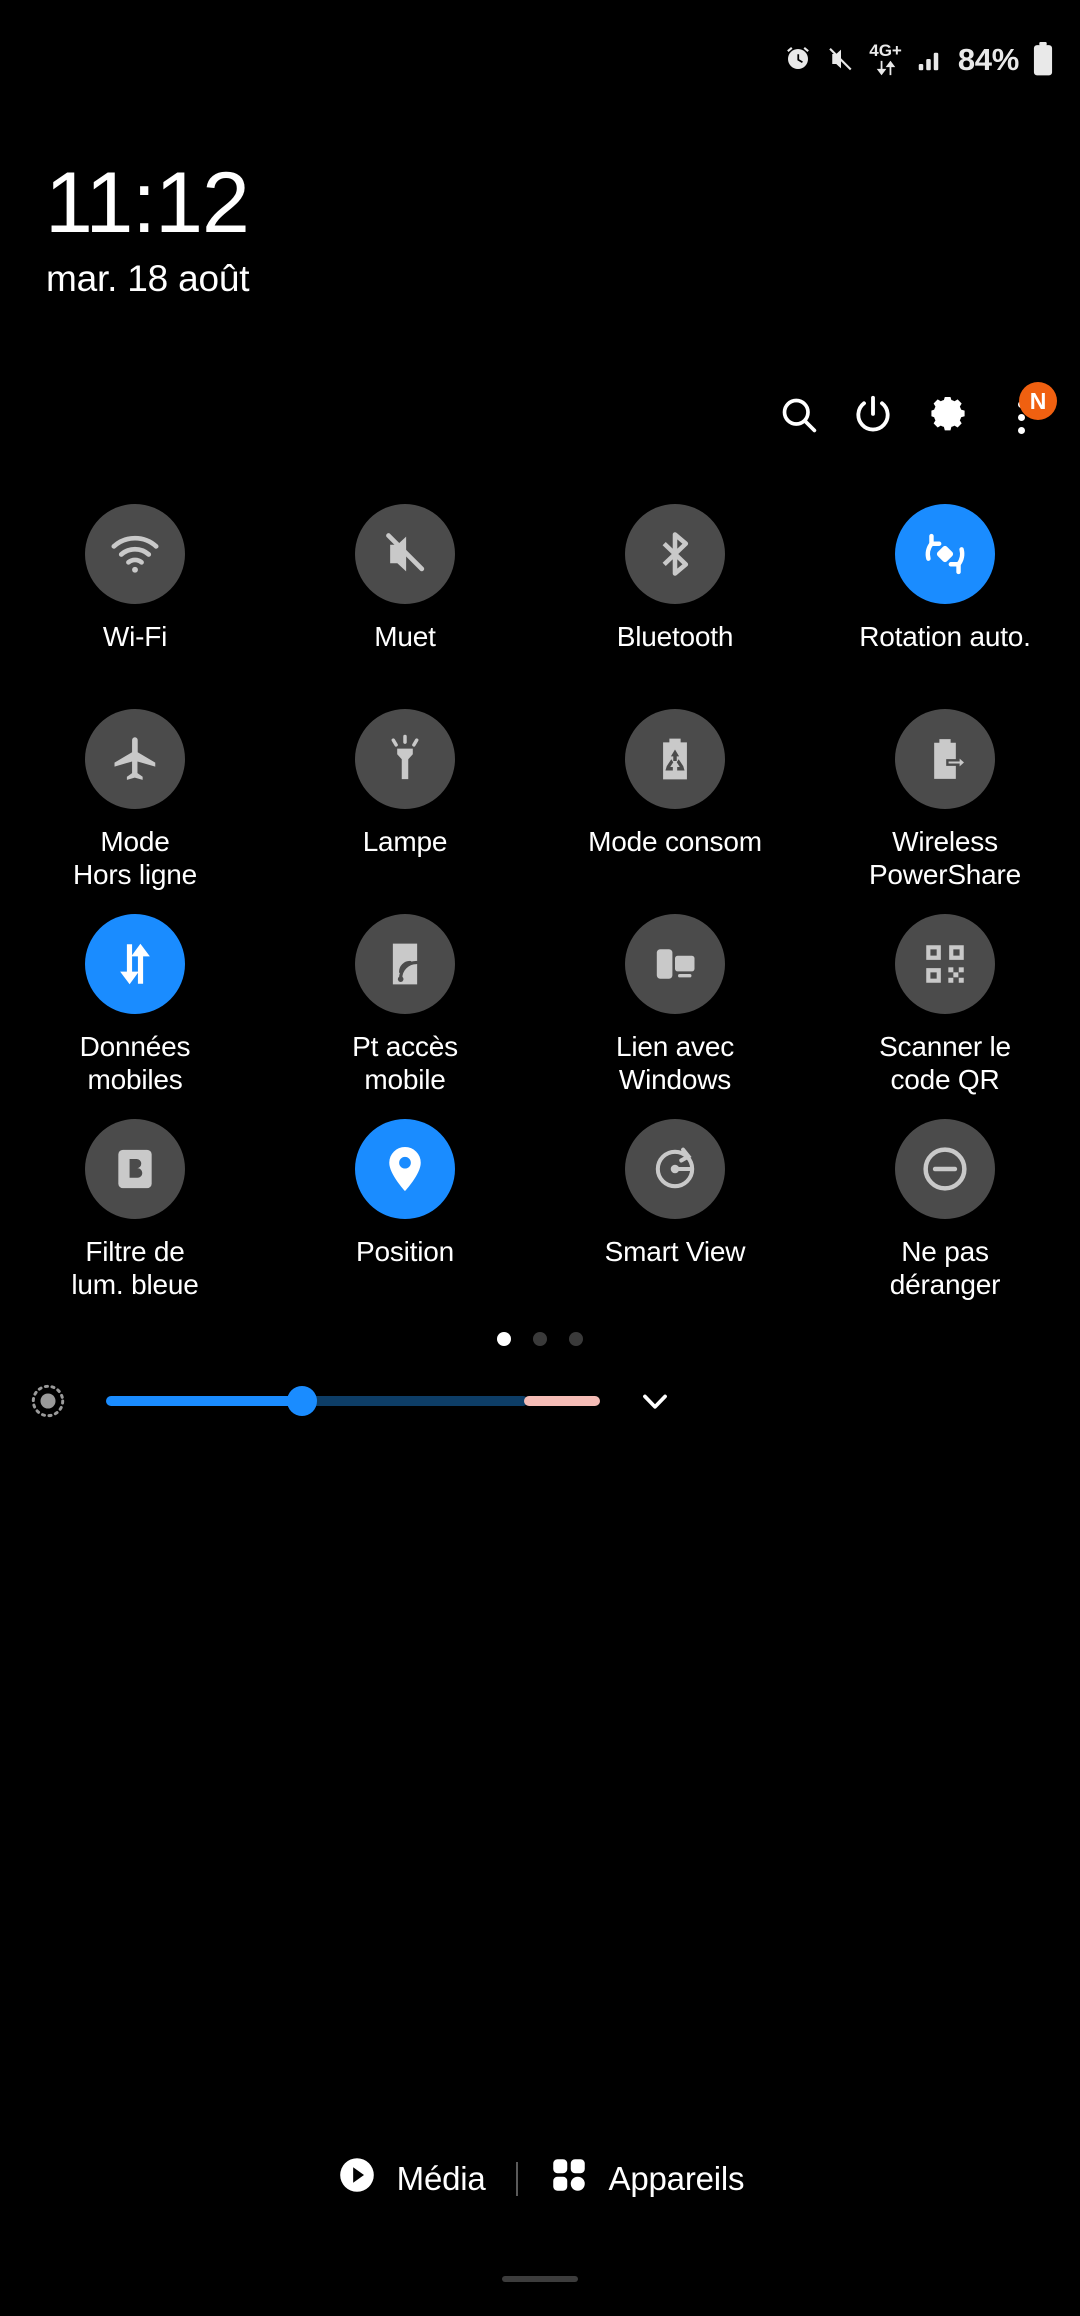  I want to click on tile-do-not-disturb: Ne pas déranger, so click(945, 1214).